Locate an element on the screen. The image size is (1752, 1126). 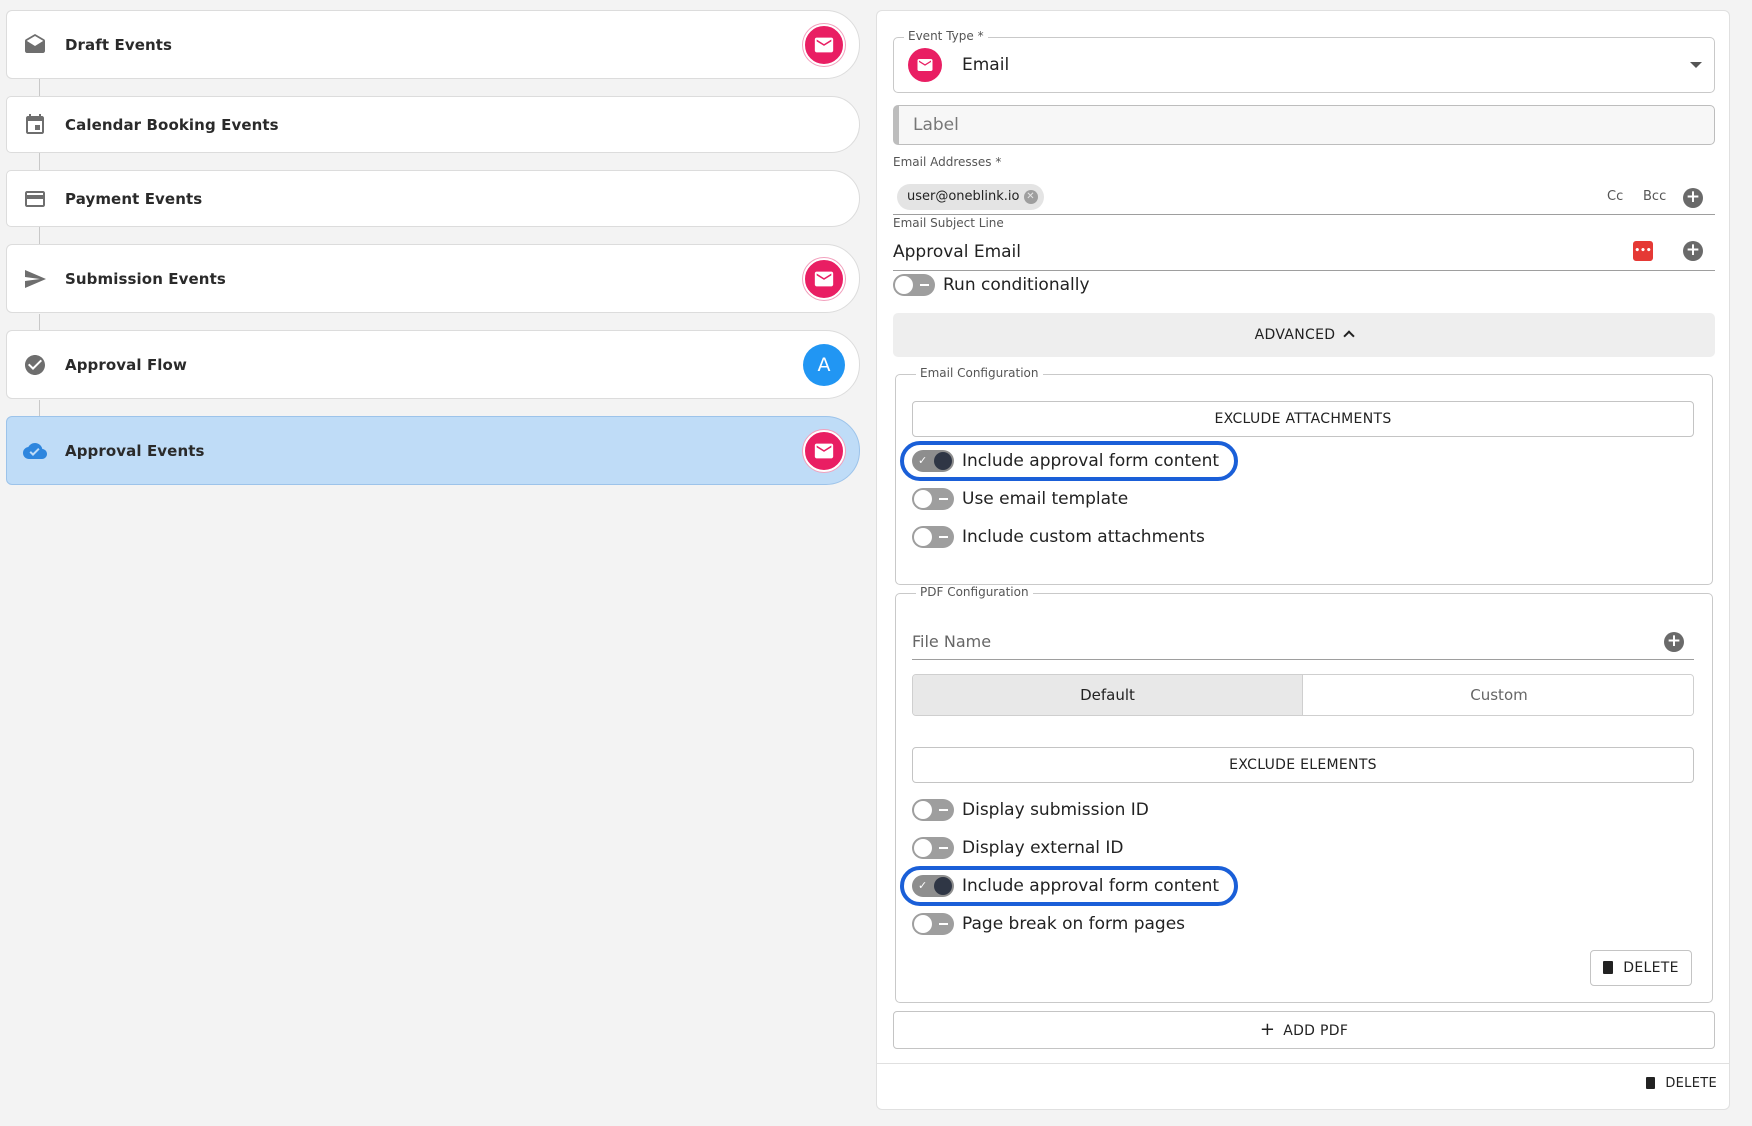
variable-picker-icon: ••• is located at coordinates (1643, 251).